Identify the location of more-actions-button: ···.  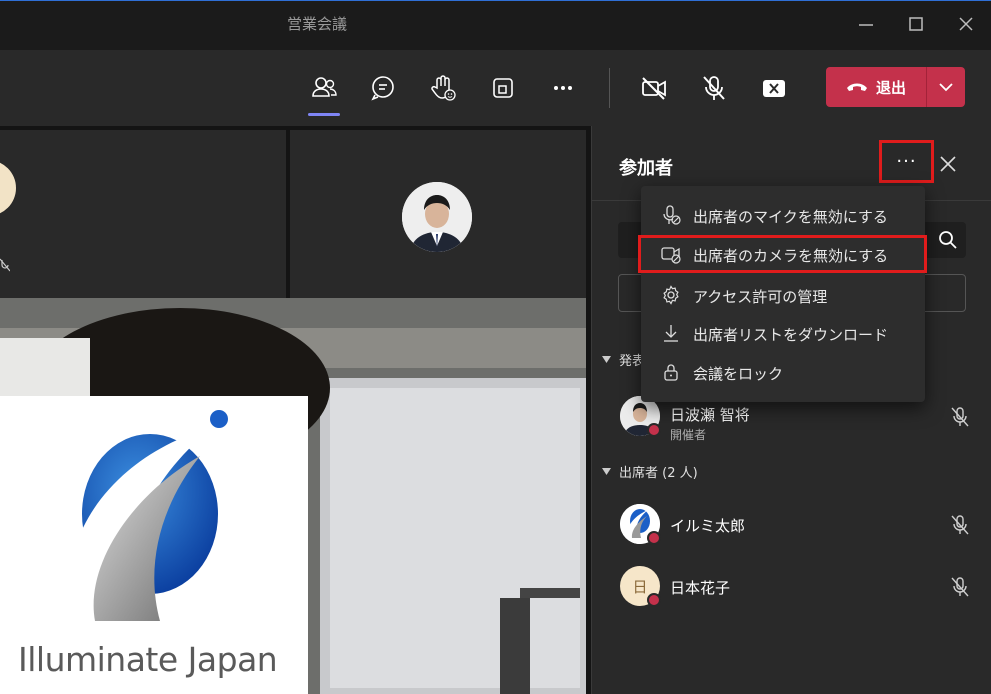
(906, 161).